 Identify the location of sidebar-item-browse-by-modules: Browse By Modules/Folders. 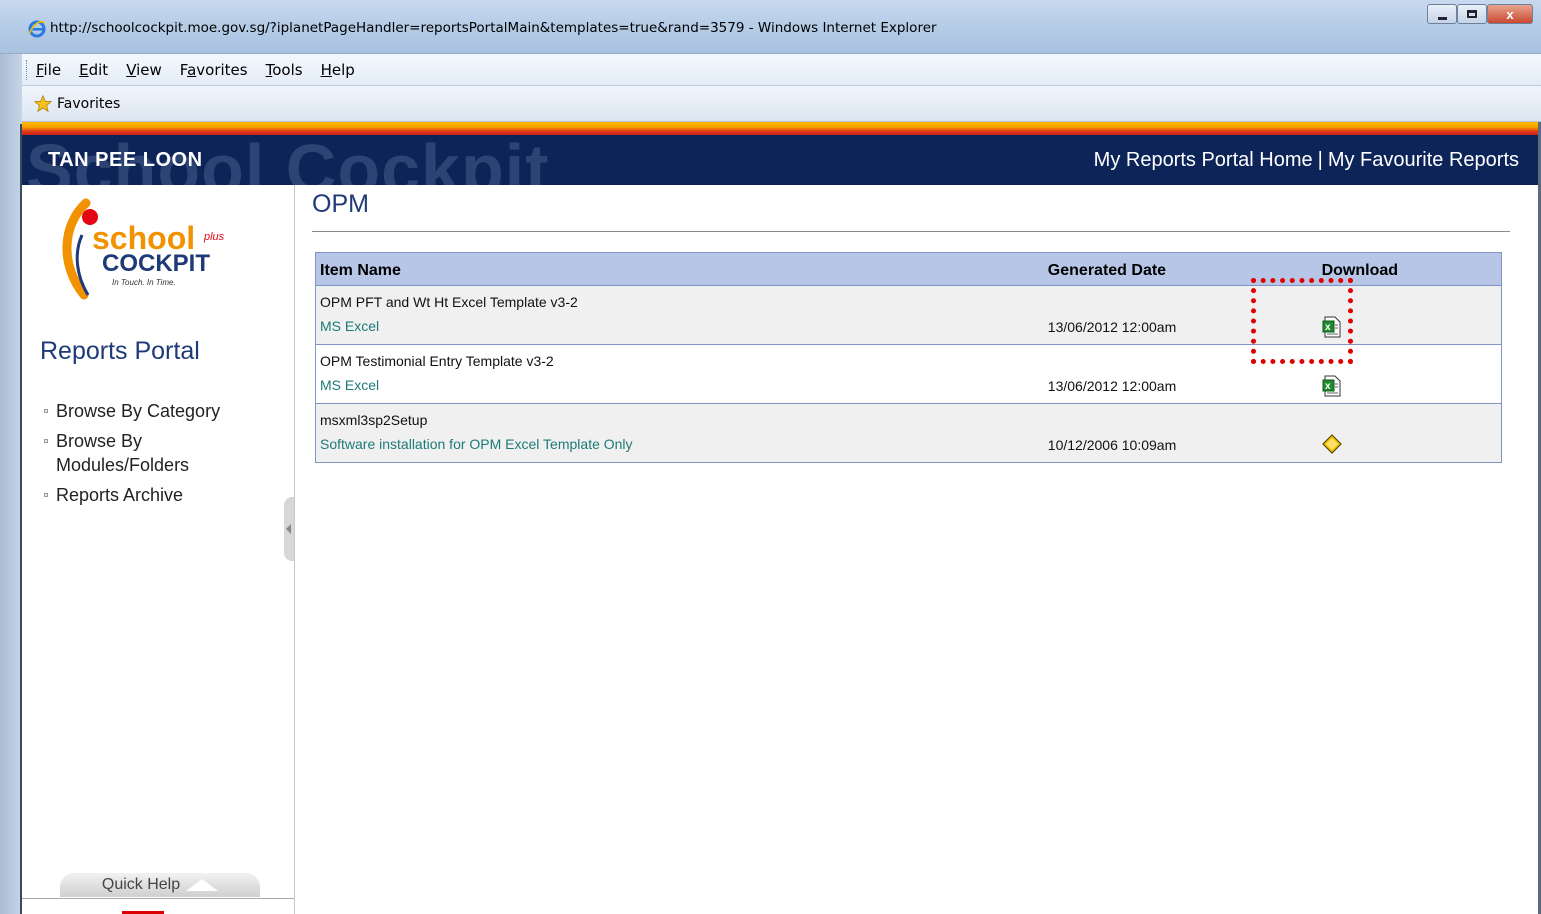
(152, 453).